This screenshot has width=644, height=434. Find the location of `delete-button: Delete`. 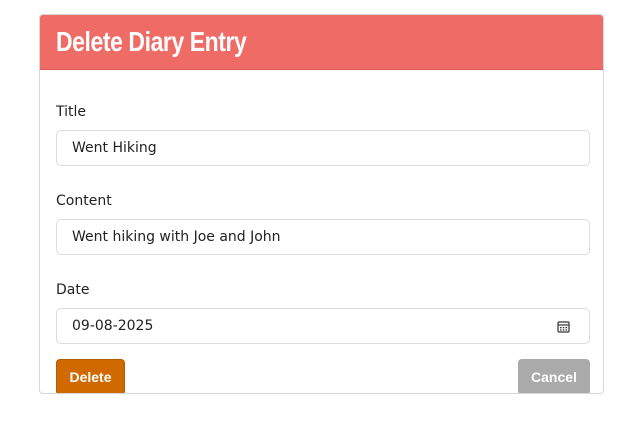

delete-button: Delete is located at coordinates (90, 376).